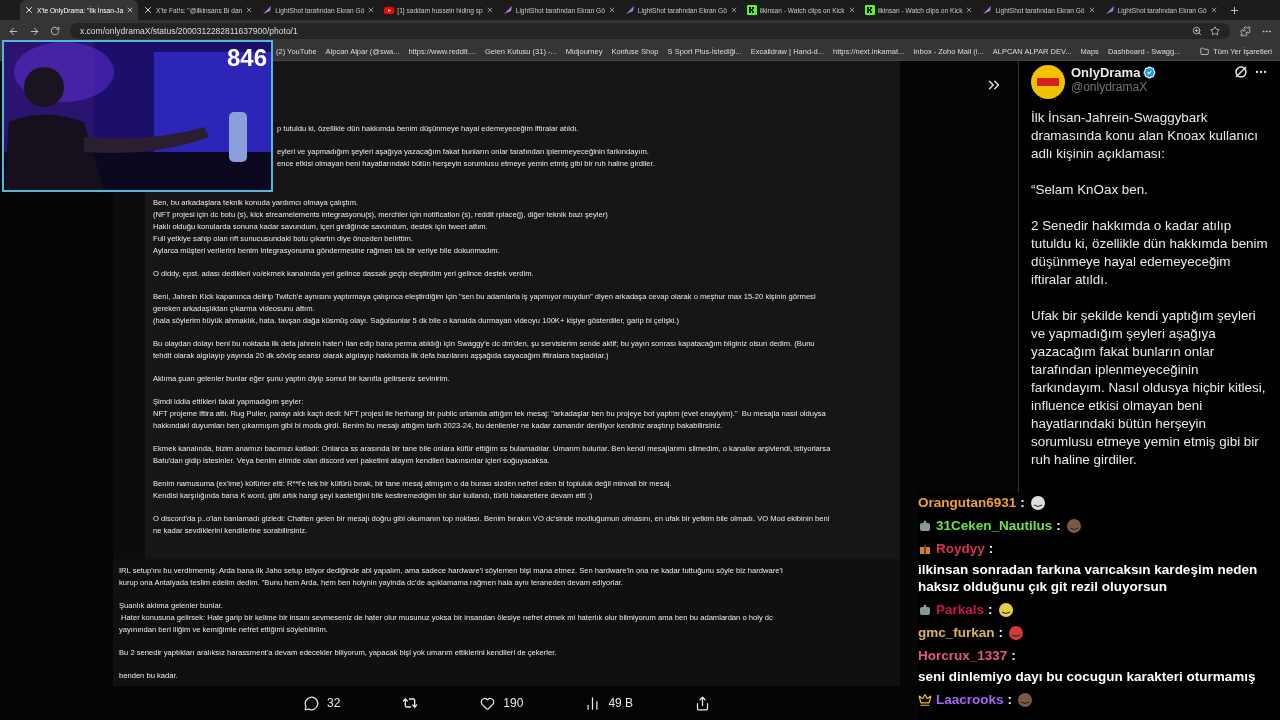  What do you see at coordinates (1149, 388) in the screenshot?
I see `post-text: Ufak bir şekilde kendi yaptığım şeyleri ve yapmadığım şeyleri aşağıya yazacağım fakat bunların onlar tarafından iplenmeyeceğinin farkındayım. Nasıl oldusya hiçbir kitlesi, influence etkisi olmayan beni hayatlarındaki bütün herşeyin sorumlusu etmeye yemin etmiş gibi bir ruh haline girdiler.` at bounding box center [1149, 388].